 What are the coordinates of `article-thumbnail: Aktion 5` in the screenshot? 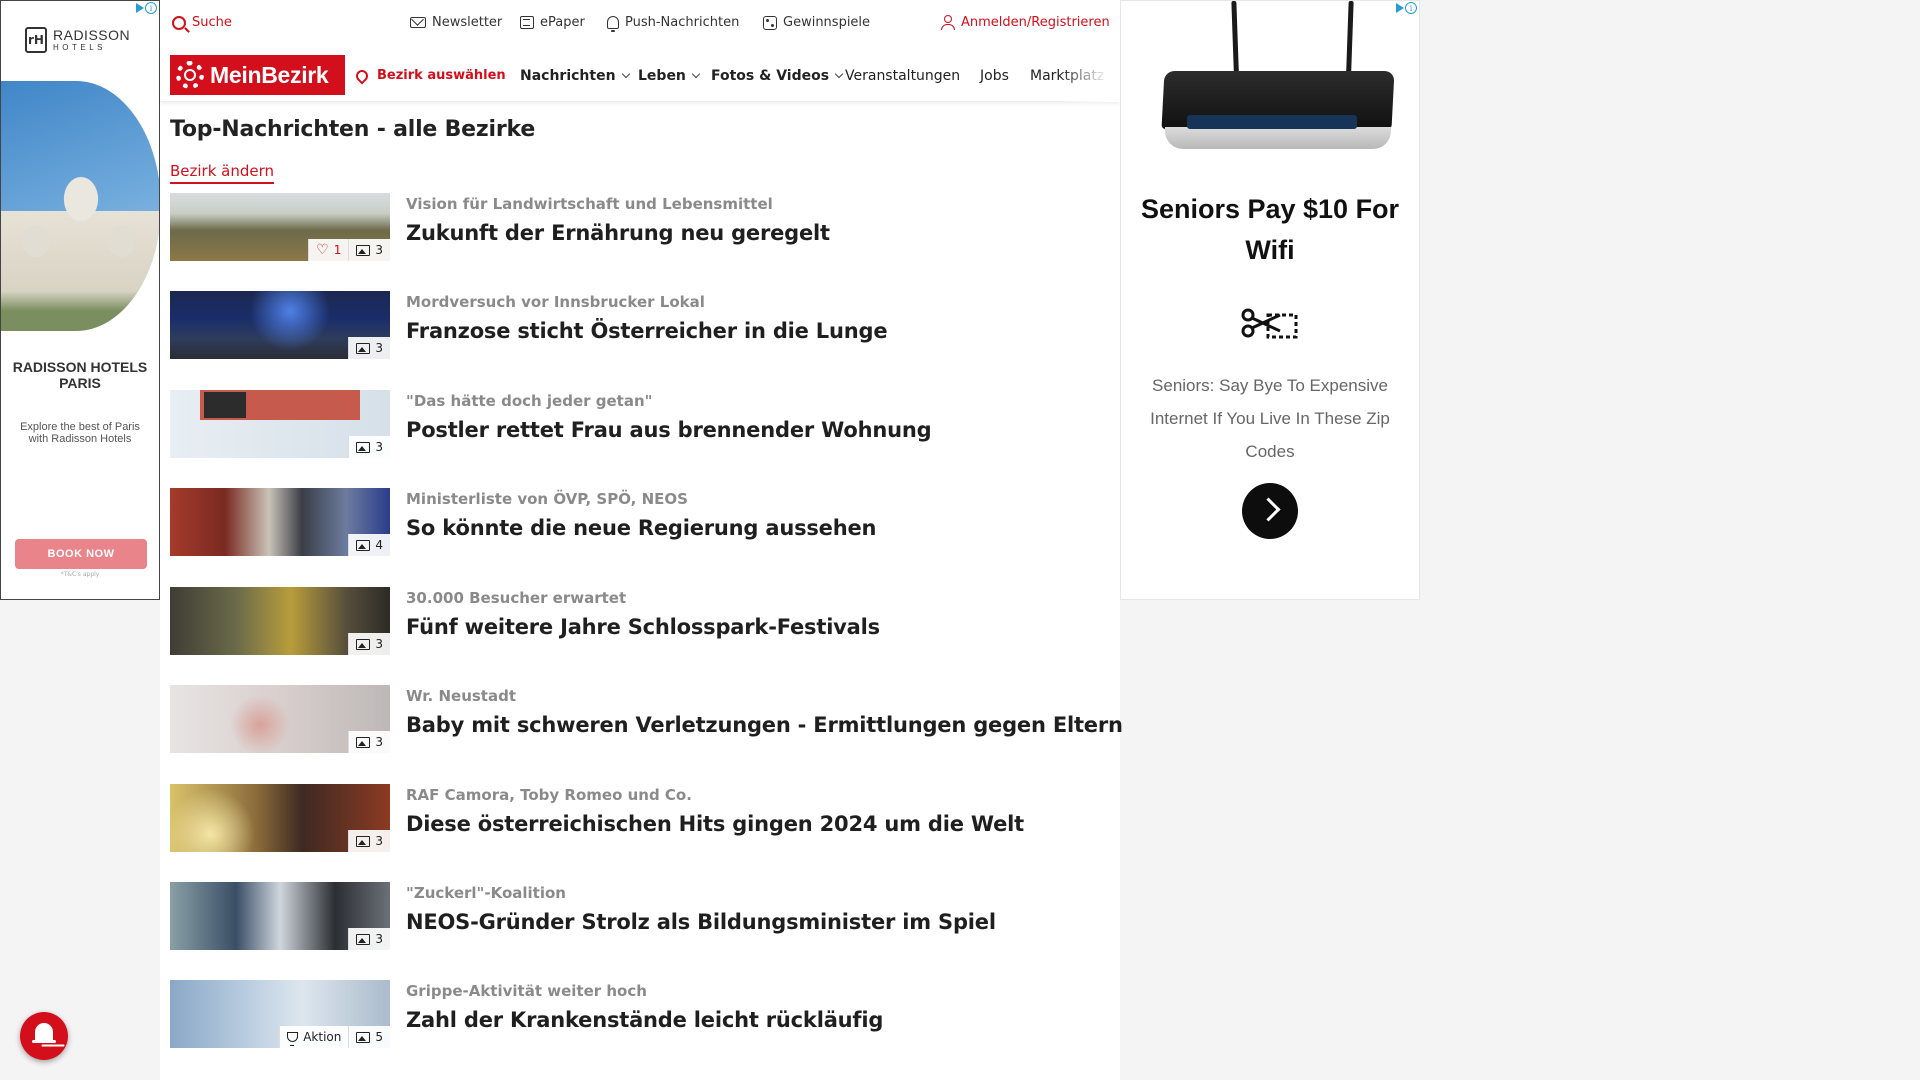 It's located at (280, 1014).